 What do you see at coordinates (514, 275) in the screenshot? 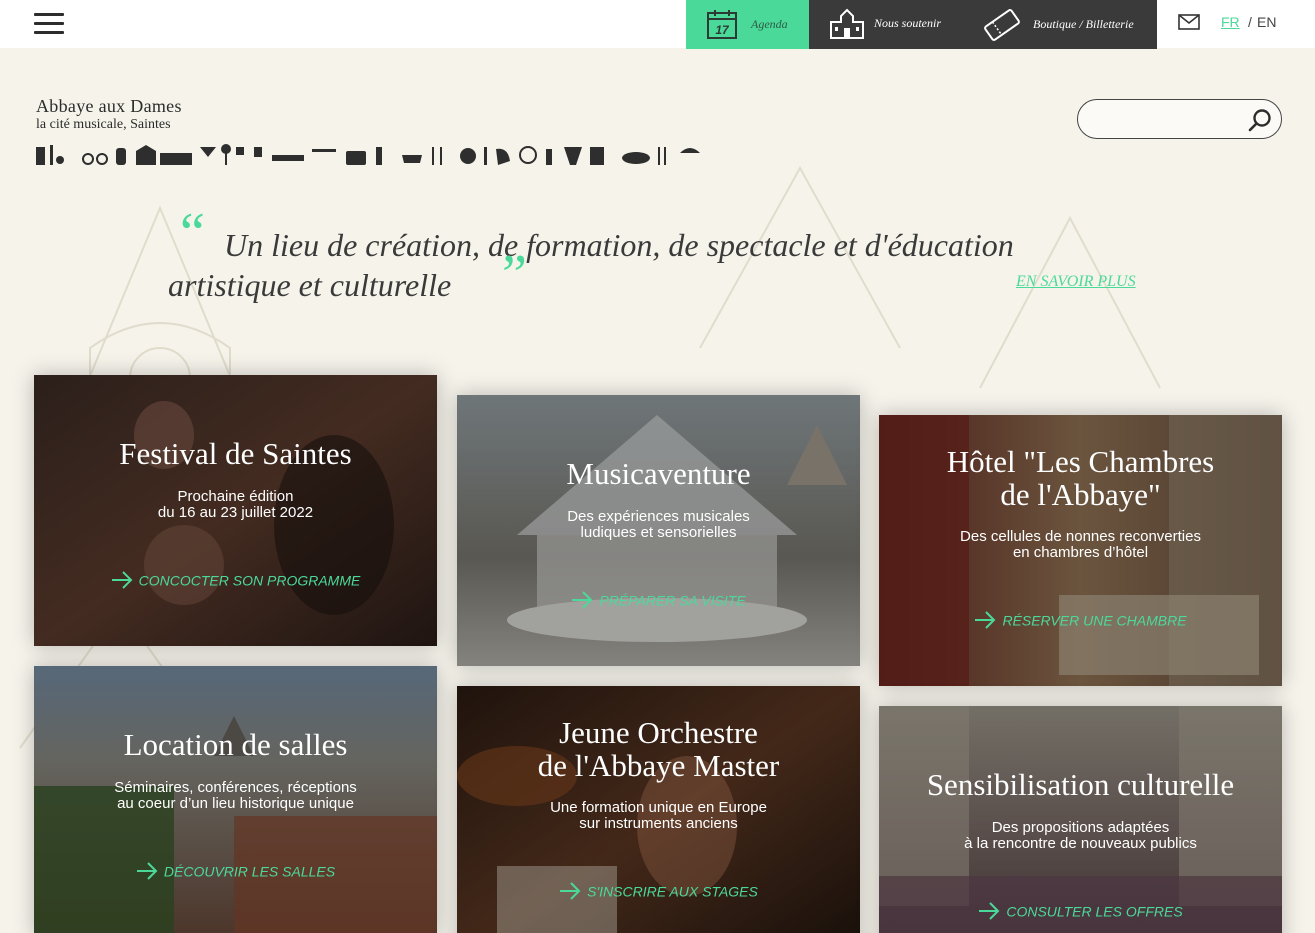
I see `quote-close-mark: ”` at bounding box center [514, 275].